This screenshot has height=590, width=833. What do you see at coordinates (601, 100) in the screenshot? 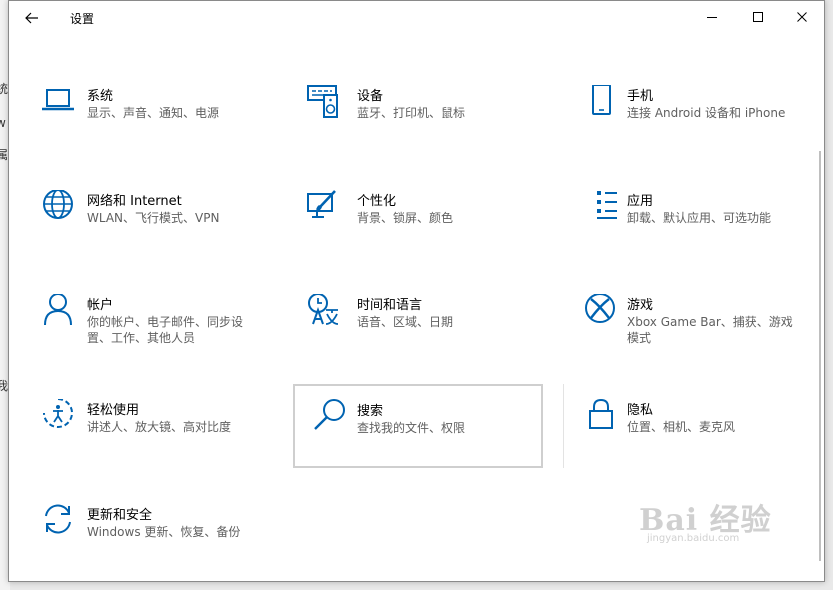
I see `phone-icon` at bounding box center [601, 100].